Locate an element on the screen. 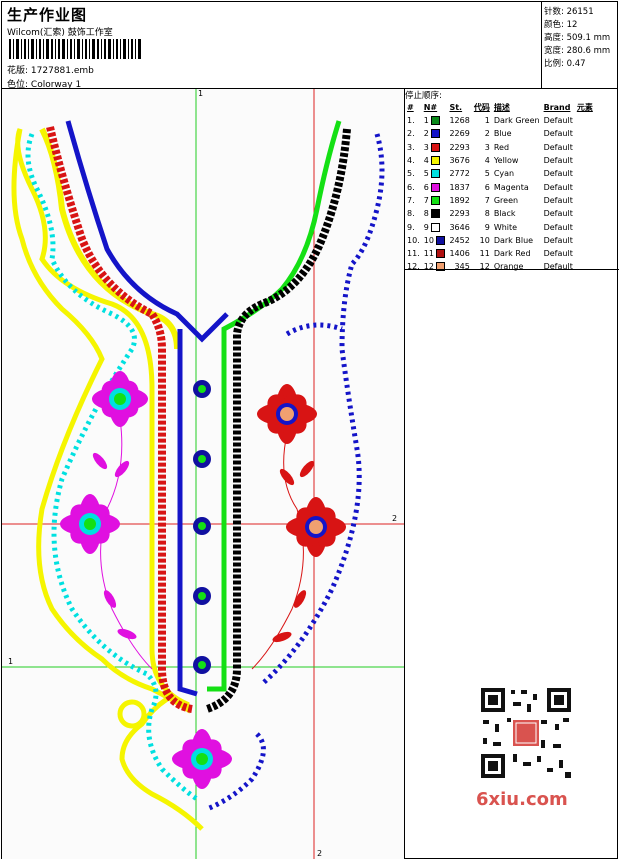  pattern-file: 花版: 1727881.emb is located at coordinates (50, 71).